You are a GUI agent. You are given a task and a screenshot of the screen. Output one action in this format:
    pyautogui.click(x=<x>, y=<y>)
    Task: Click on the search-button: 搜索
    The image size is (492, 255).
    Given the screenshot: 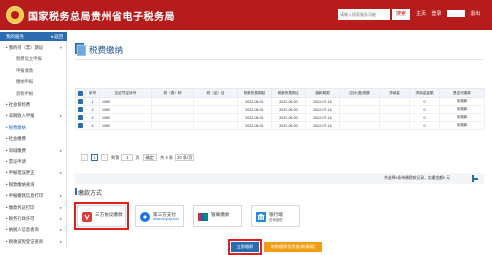 What is the action you would take?
    pyautogui.click(x=401, y=14)
    